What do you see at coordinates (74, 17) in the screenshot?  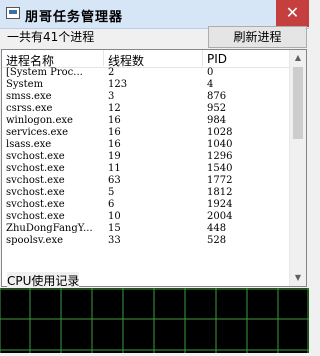 I see `window-title: 朋哥任务管理器` at bounding box center [74, 17].